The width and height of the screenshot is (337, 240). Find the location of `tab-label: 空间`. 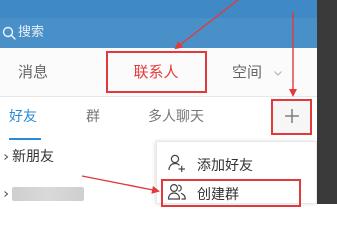

tab-label: 空间 is located at coordinates (247, 72).